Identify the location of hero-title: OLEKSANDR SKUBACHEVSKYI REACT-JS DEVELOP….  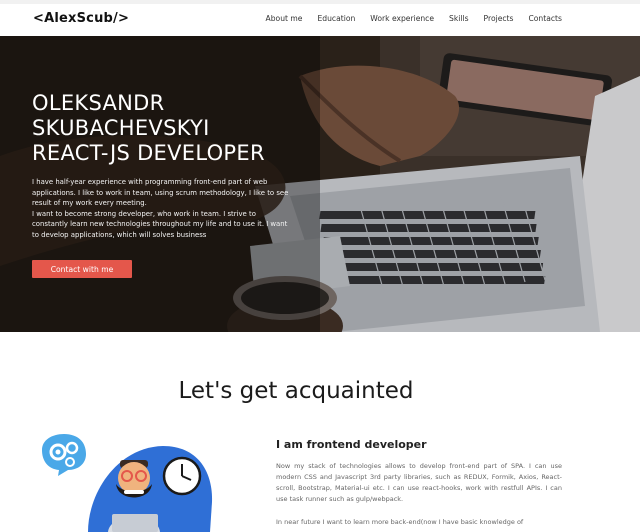
(182, 128).